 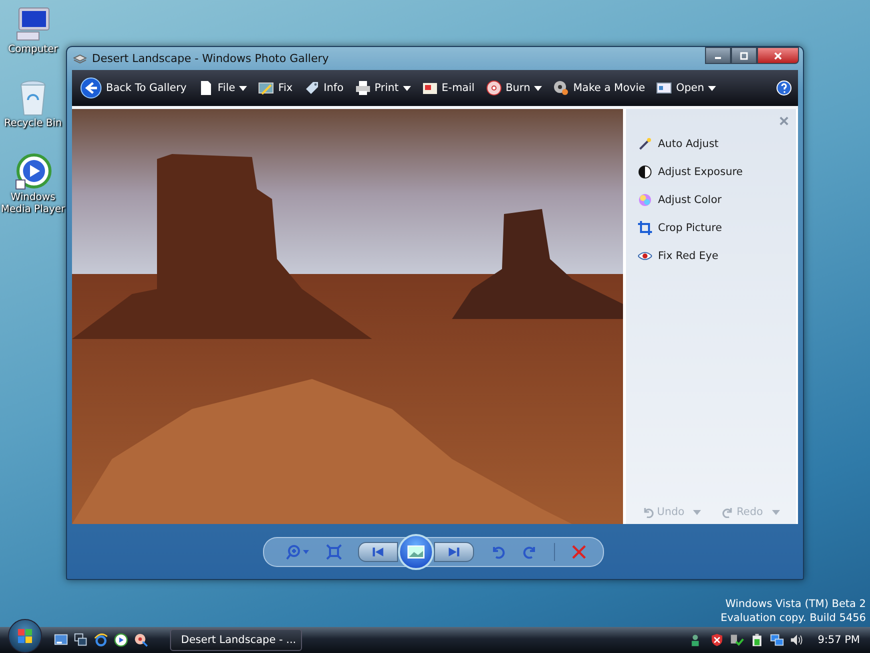 What do you see at coordinates (80, 59) in the screenshot?
I see `photo-stack-icon` at bounding box center [80, 59].